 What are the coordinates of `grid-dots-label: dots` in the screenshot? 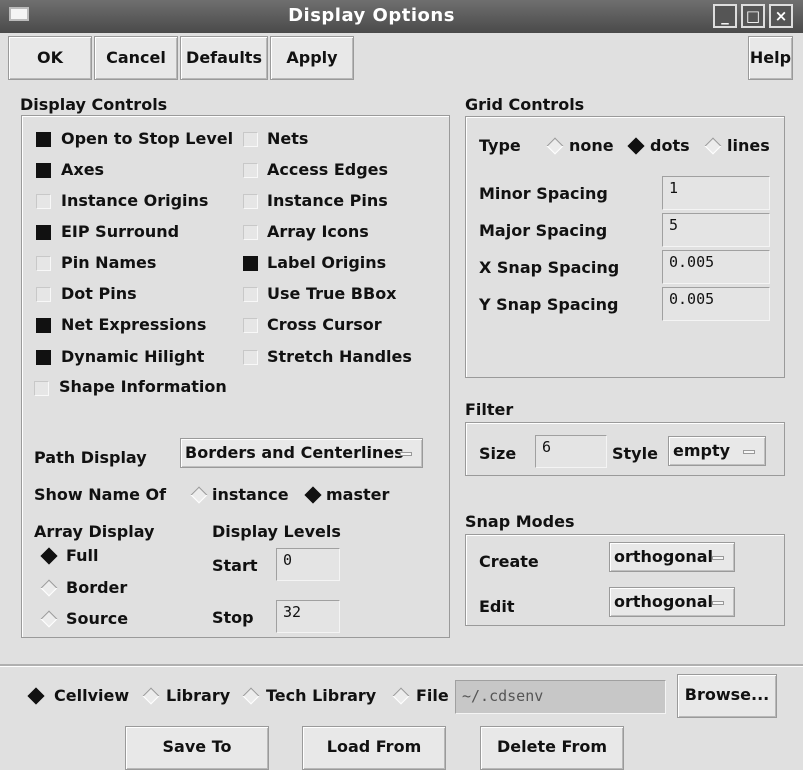 It's located at (670, 145).